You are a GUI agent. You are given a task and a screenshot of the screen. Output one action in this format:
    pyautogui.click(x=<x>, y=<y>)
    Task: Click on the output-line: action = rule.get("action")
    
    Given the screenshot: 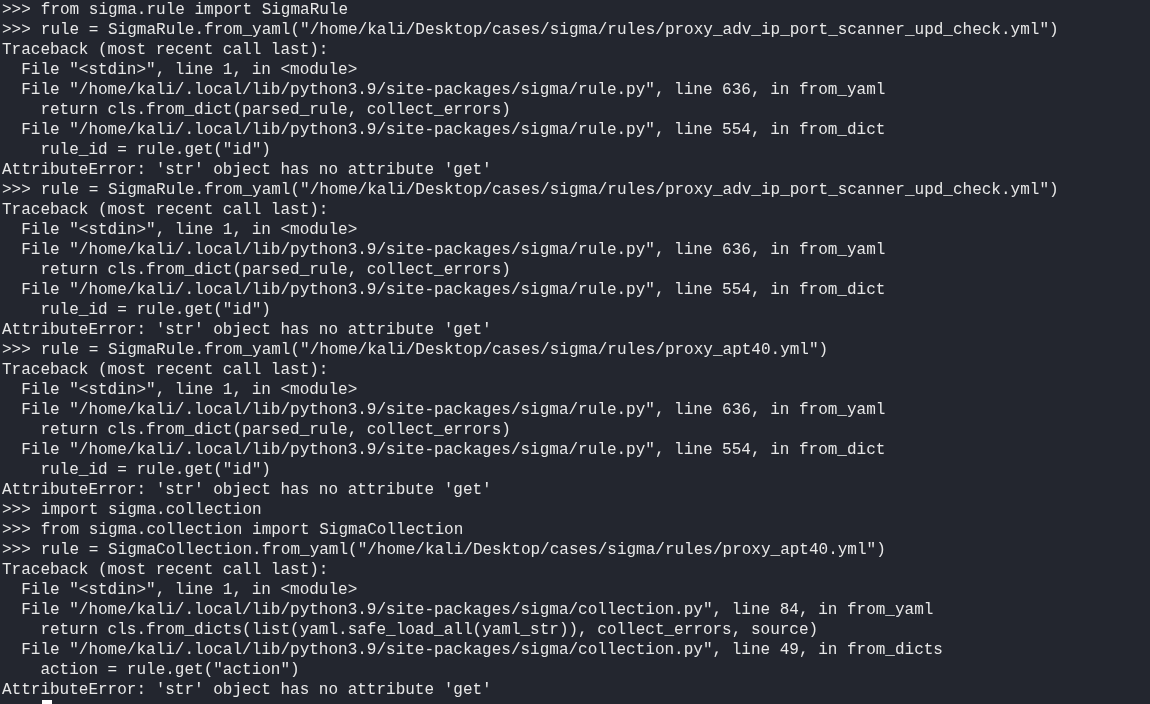 What is the action you would take?
    pyautogui.click(x=169, y=670)
    